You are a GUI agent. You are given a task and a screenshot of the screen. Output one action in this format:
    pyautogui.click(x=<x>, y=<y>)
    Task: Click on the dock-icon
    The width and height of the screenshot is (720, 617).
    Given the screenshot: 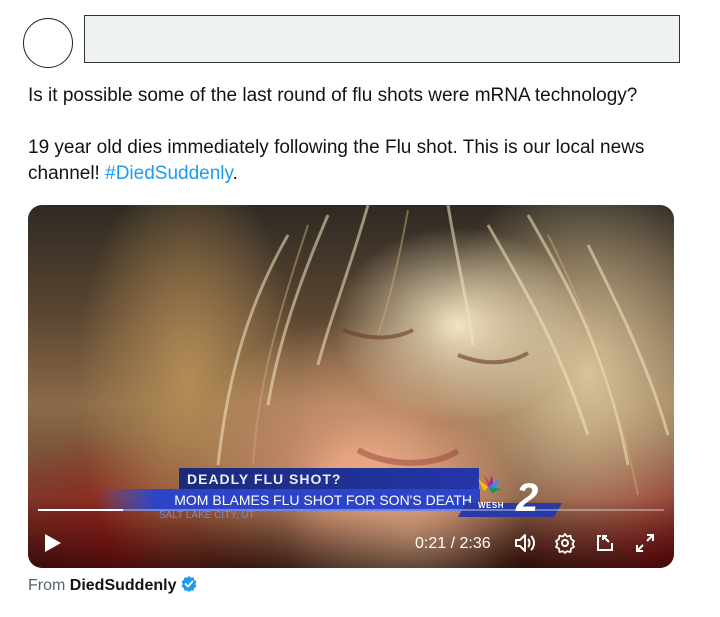 What is the action you would take?
    pyautogui.click(x=605, y=543)
    